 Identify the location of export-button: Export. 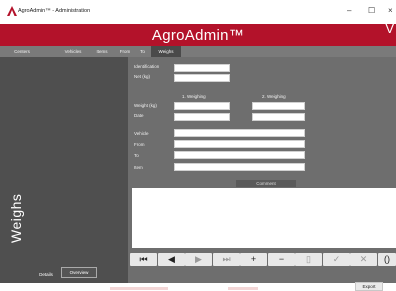
(369, 286).